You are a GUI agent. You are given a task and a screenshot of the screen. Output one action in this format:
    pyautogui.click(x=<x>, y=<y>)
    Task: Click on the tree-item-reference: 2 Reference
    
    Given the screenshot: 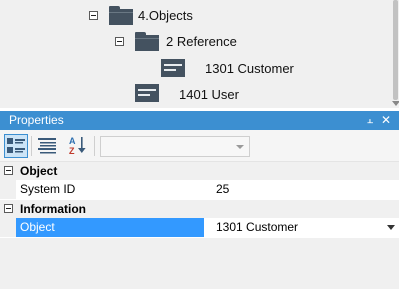 What is the action you would take?
    pyautogui.click(x=249, y=42)
    